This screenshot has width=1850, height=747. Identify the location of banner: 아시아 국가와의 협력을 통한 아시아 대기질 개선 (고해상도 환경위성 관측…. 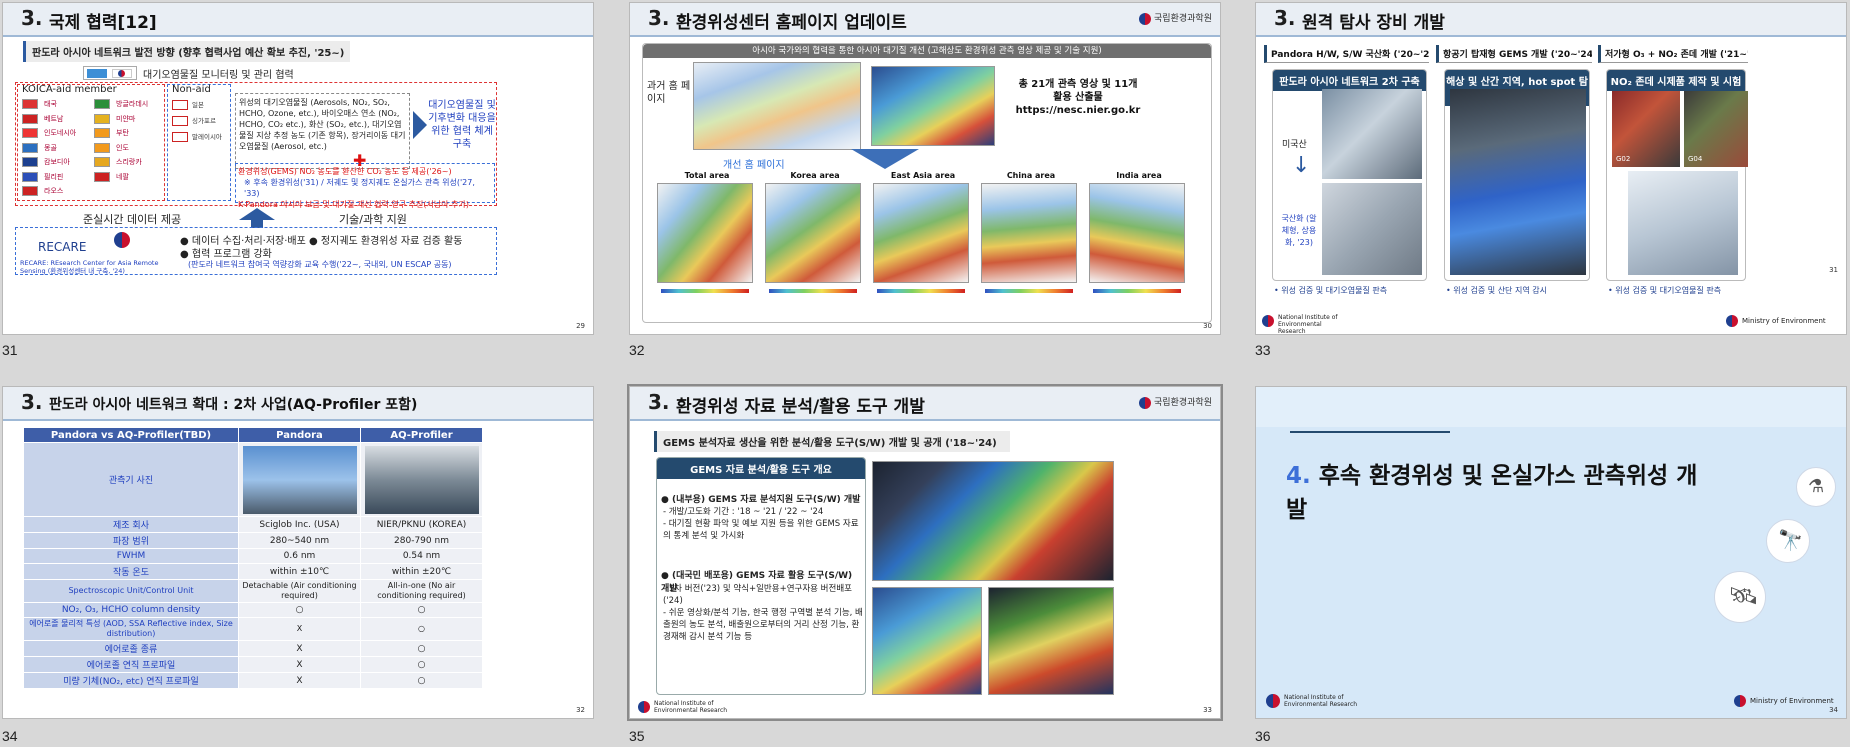
(927, 51).